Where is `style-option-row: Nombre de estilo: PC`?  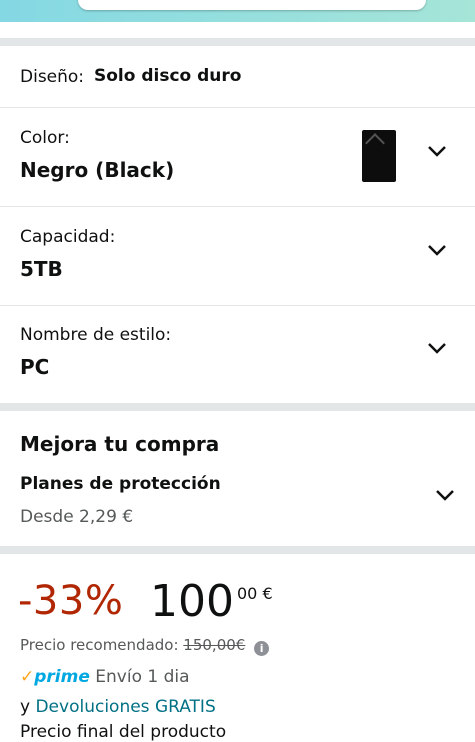 style-option-row: Nombre de estilo: PC is located at coordinates (237, 354).